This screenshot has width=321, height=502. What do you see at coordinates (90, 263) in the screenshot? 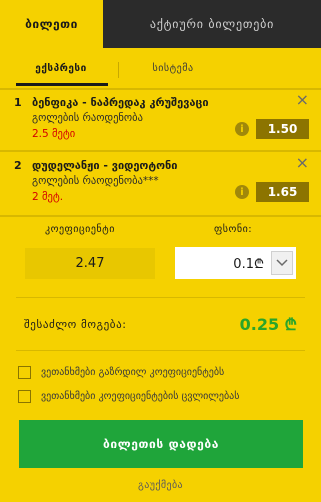
I see `total-coefficient: 2.47` at bounding box center [90, 263].